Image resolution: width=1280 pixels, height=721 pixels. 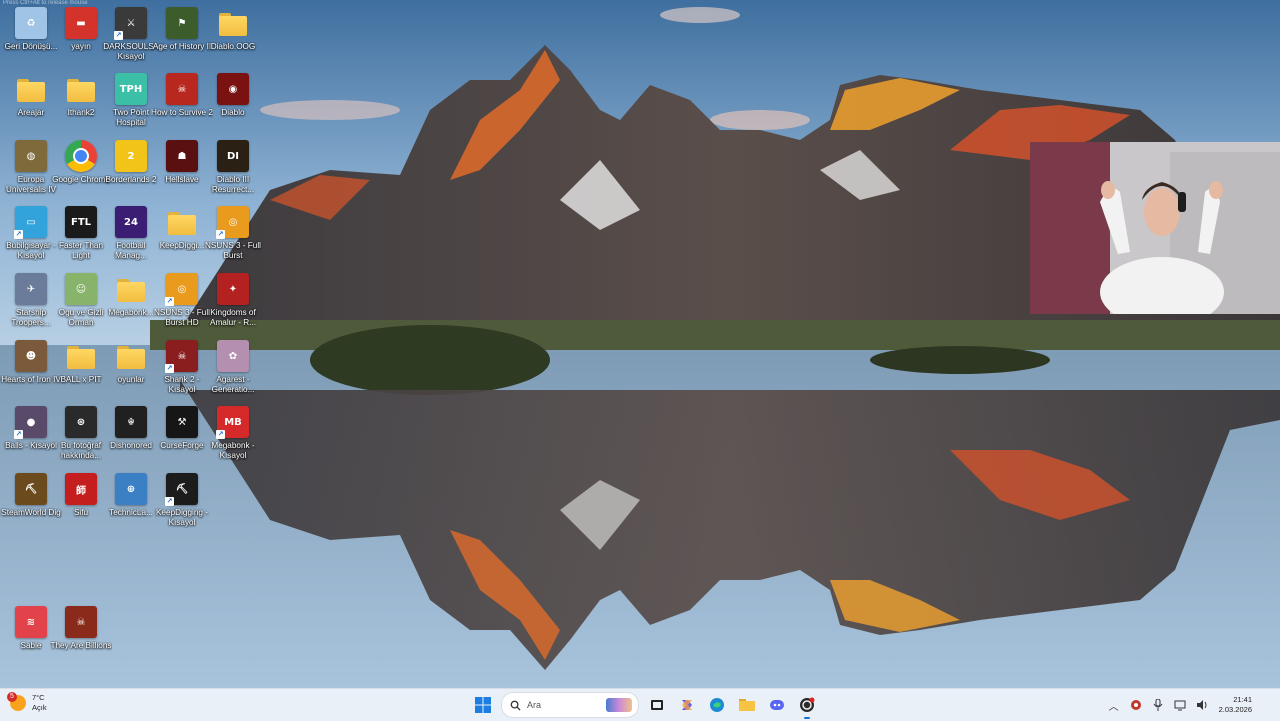 I want to click on app-icon: DI, so click(x=233, y=156).